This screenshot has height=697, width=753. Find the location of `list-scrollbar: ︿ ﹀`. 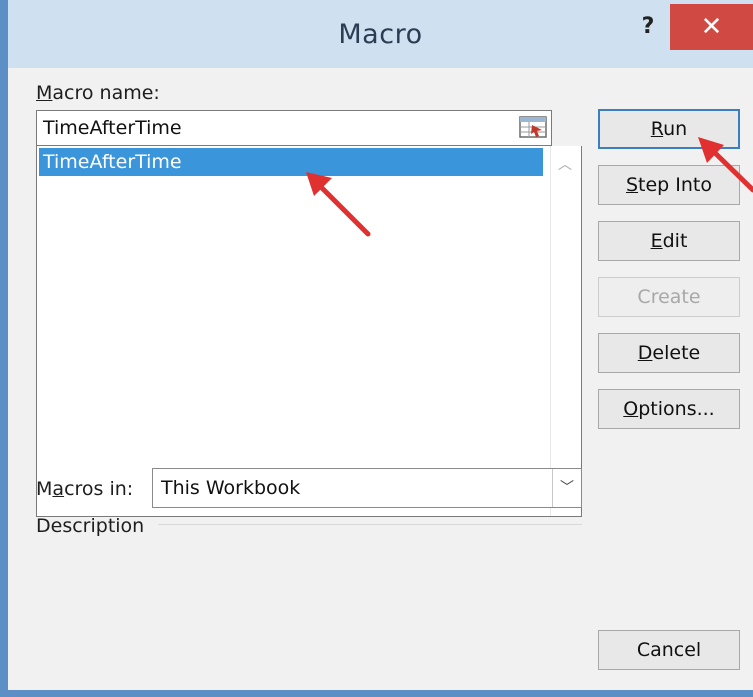

list-scrollbar: ︿ ﹀ is located at coordinates (565, 331).